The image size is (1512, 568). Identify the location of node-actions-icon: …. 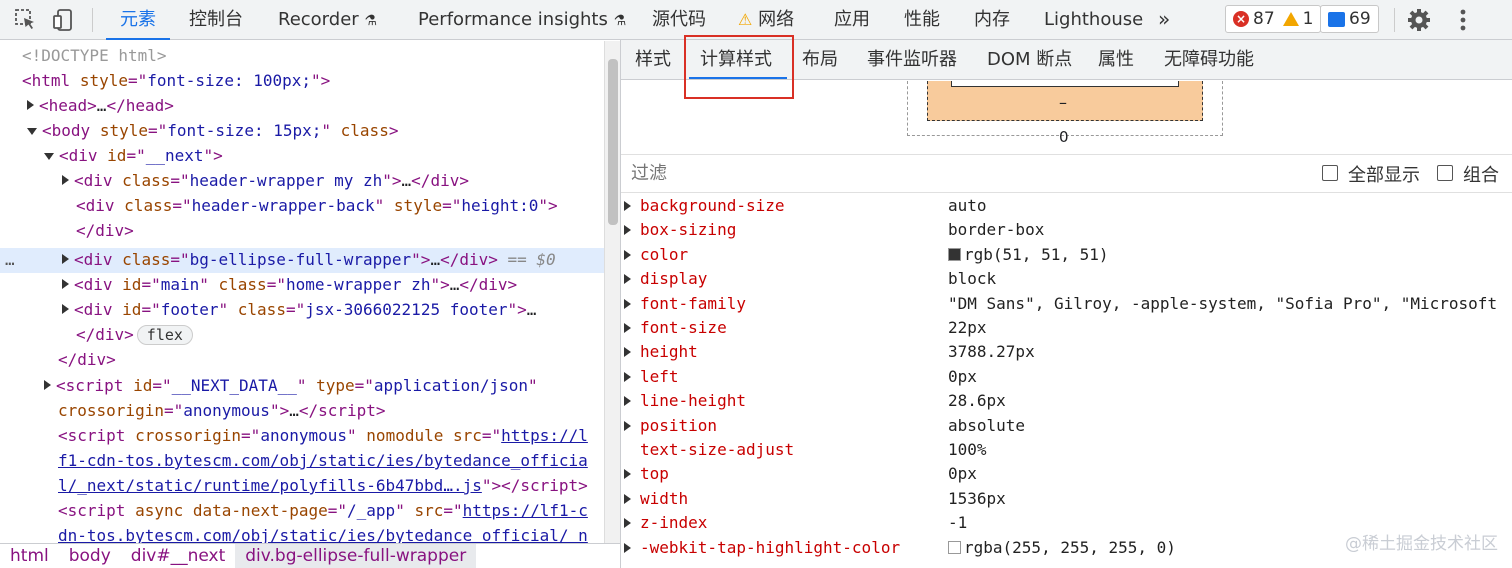
(10, 260).